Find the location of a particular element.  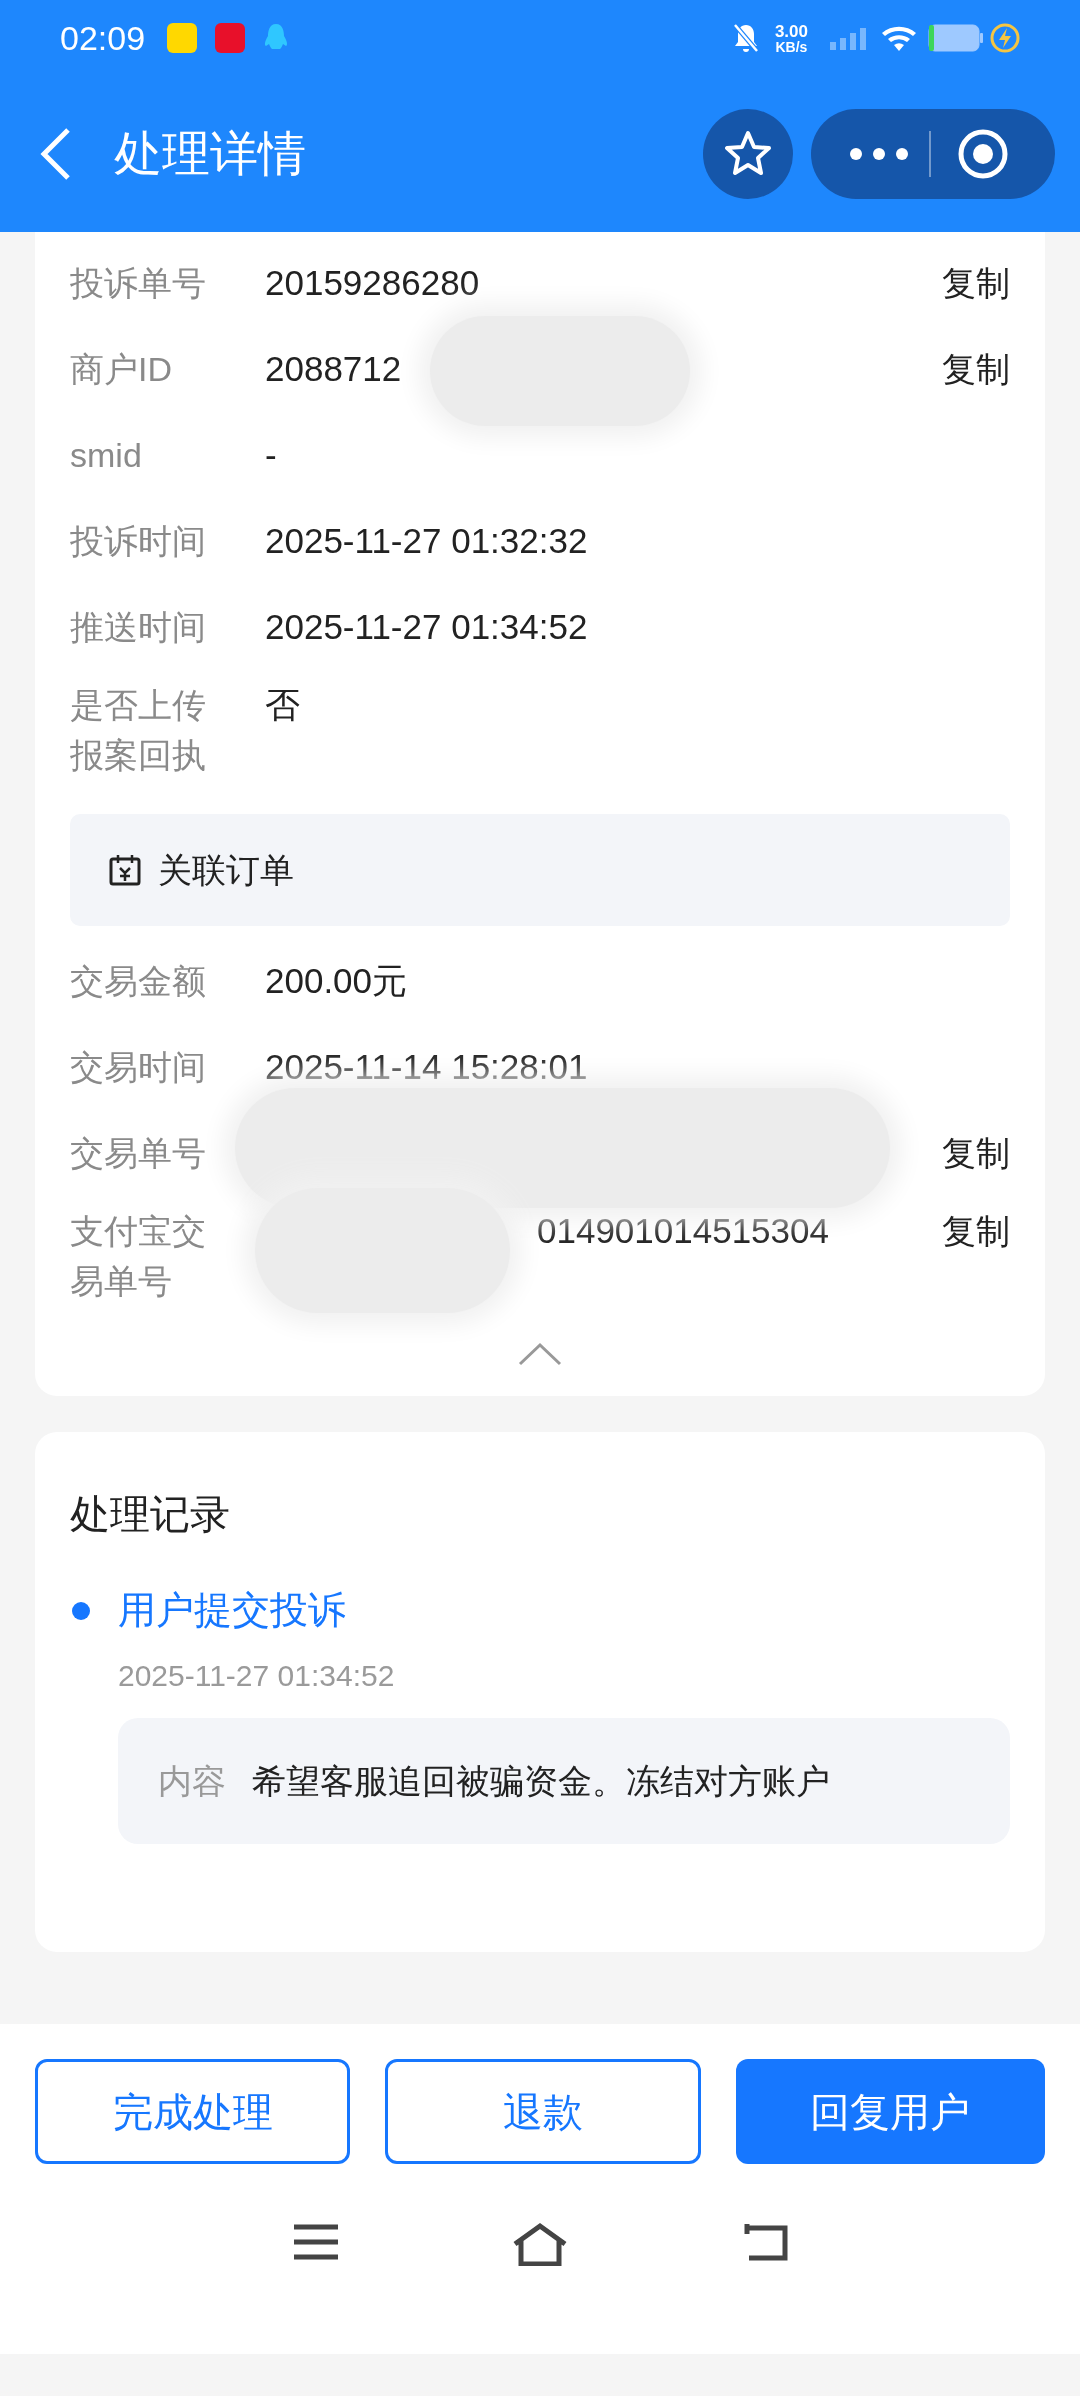

signal-icon is located at coordinates (848, 38).